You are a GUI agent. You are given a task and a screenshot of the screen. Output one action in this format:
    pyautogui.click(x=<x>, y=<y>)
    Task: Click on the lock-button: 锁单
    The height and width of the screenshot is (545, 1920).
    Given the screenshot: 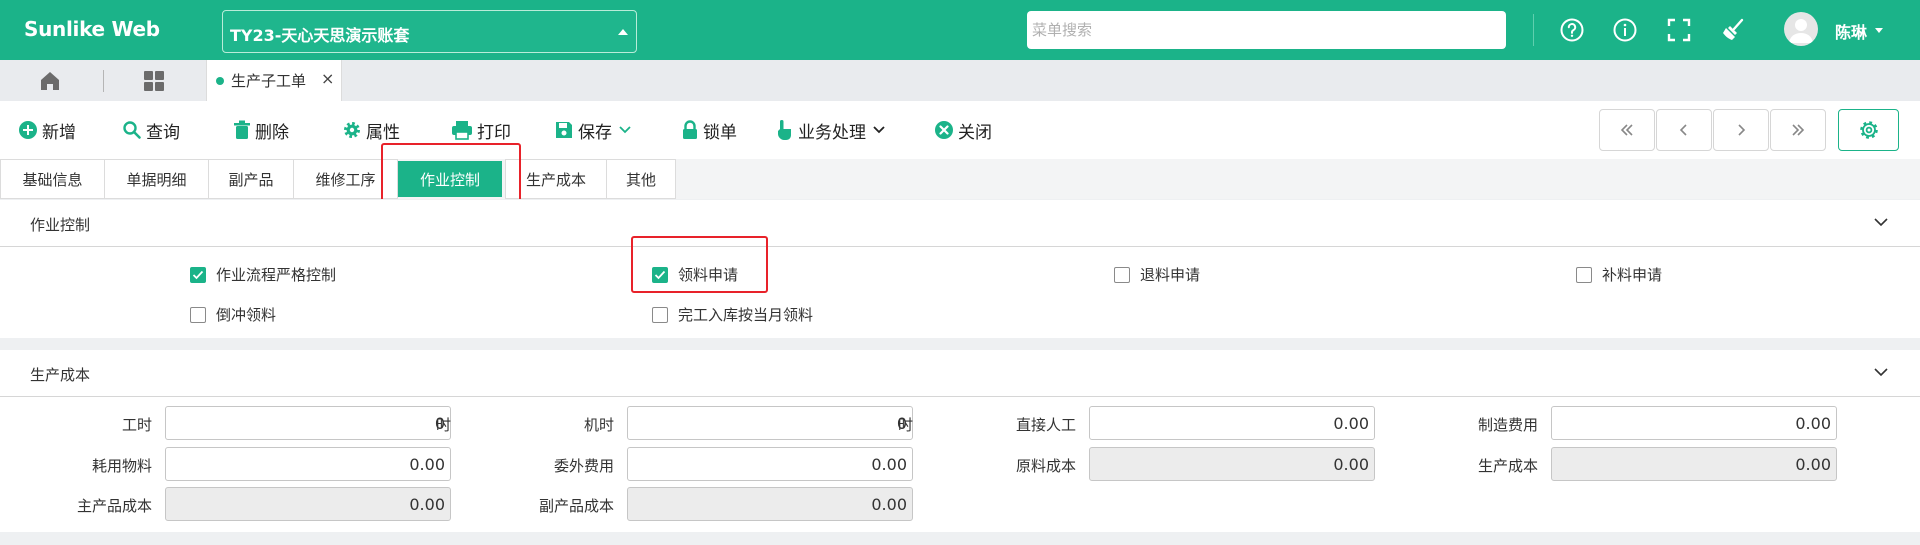 What is the action you would take?
    pyautogui.click(x=709, y=130)
    